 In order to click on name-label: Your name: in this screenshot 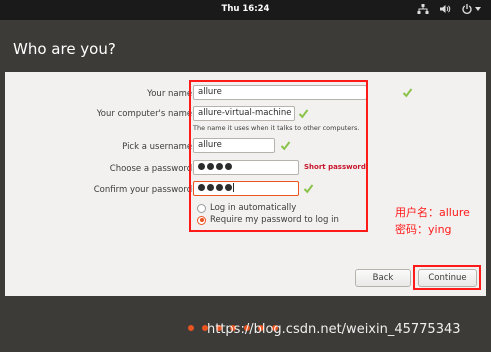, I will do `click(171, 94)`.